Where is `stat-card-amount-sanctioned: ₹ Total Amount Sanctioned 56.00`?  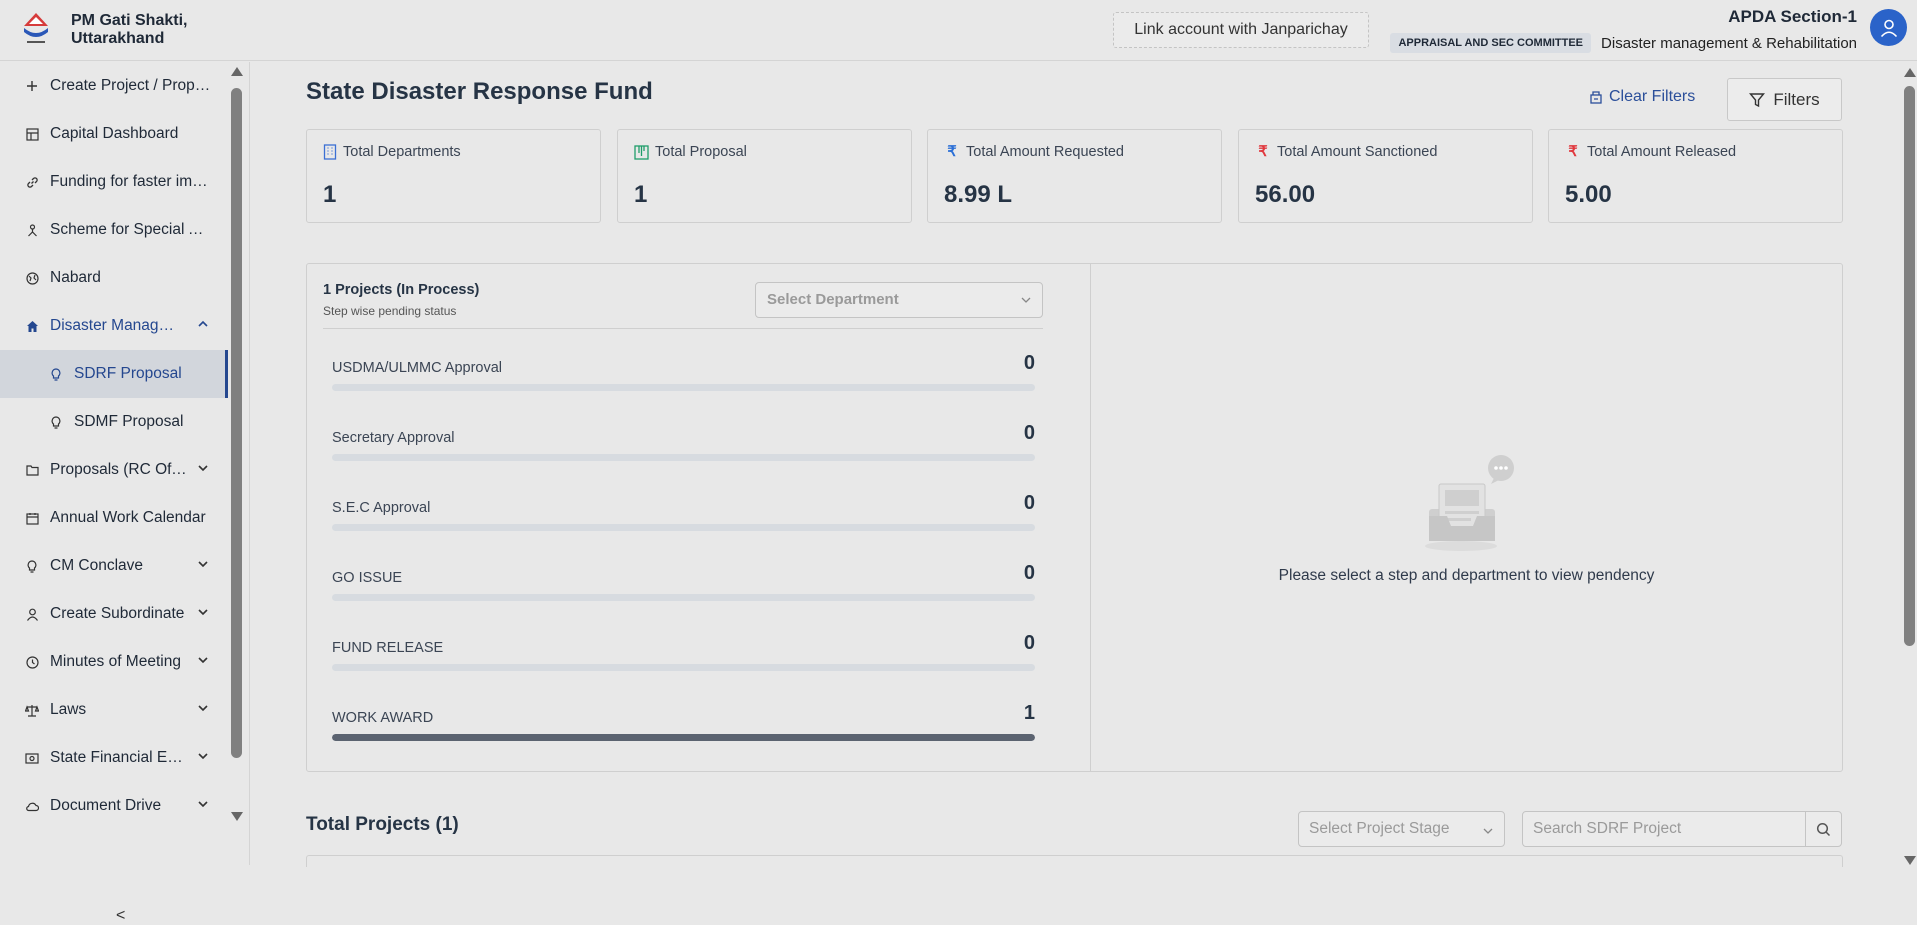
stat-card-amount-sanctioned: ₹ Total Amount Sanctioned 56.00 is located at coordinates (1385, 176).